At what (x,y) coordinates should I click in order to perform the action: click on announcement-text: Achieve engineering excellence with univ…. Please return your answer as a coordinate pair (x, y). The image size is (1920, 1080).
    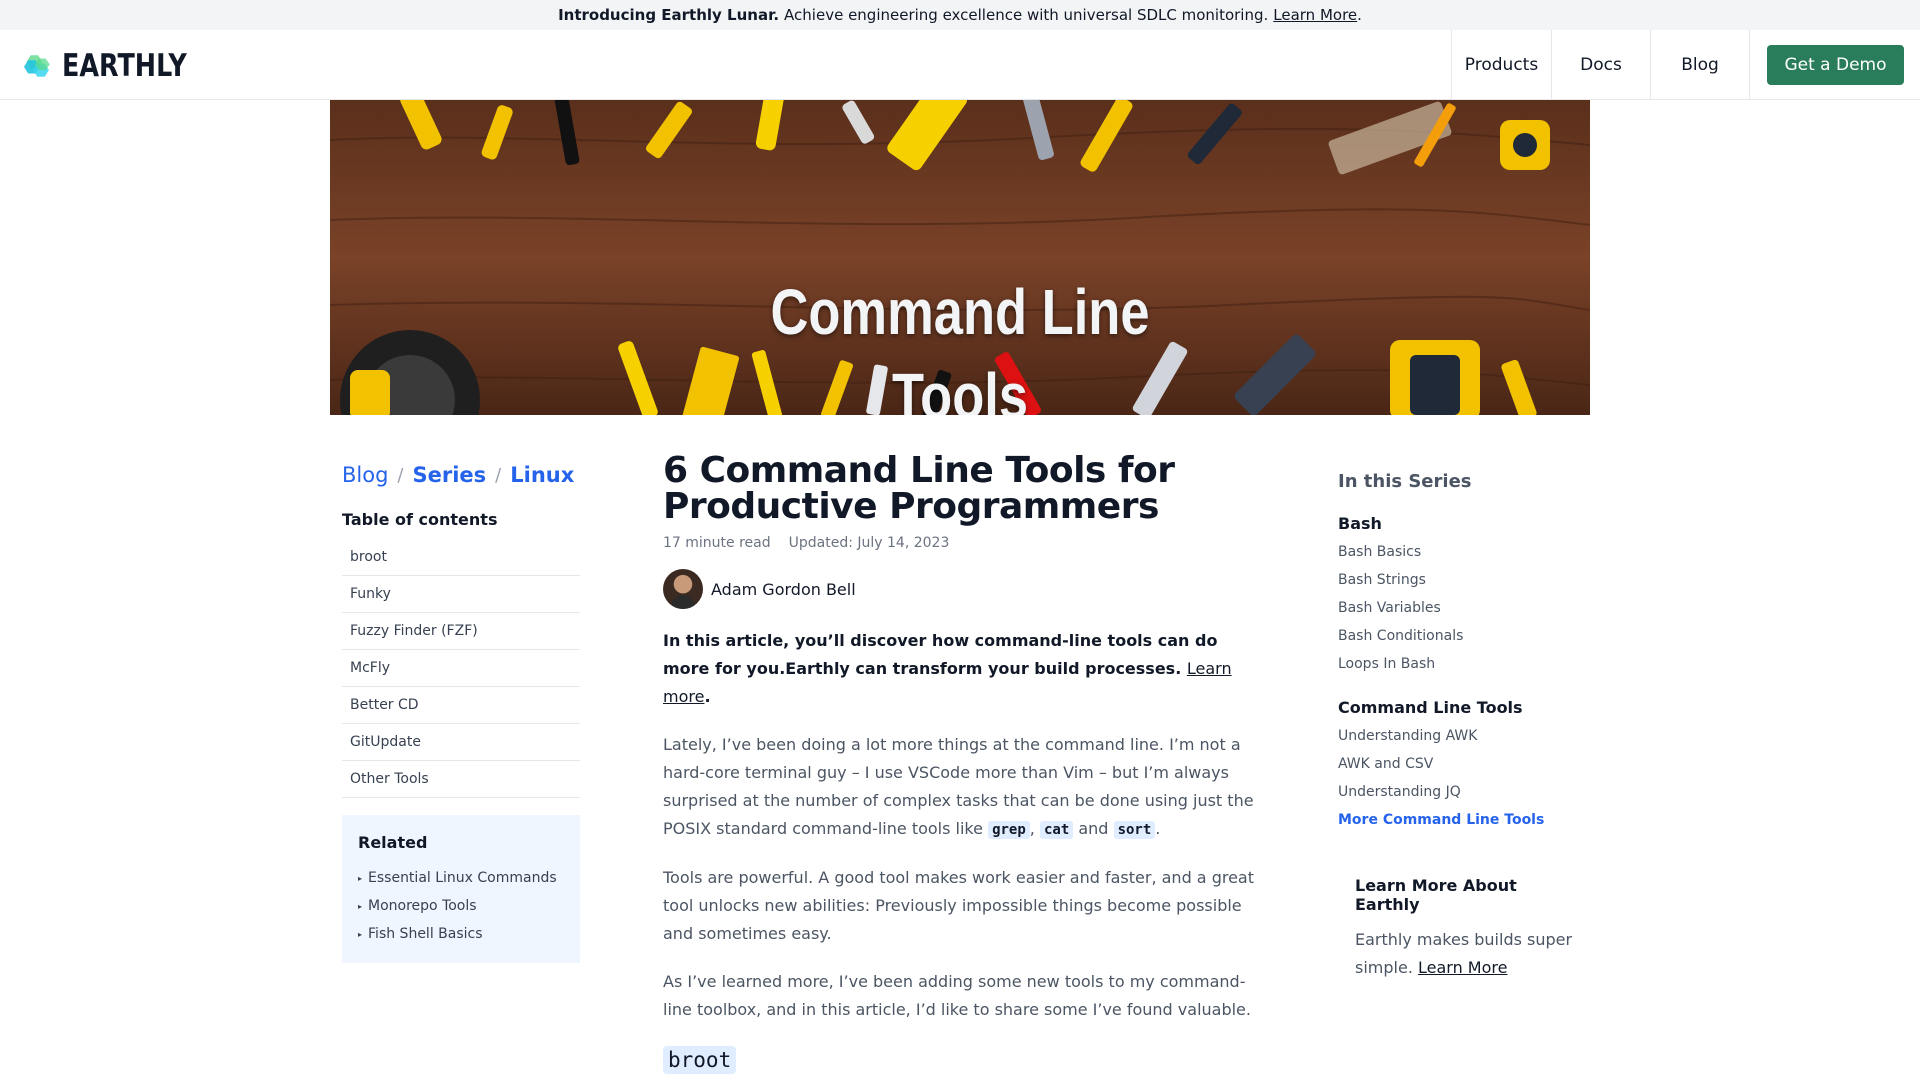
    Looking at the image, I should click on (1026, 15).